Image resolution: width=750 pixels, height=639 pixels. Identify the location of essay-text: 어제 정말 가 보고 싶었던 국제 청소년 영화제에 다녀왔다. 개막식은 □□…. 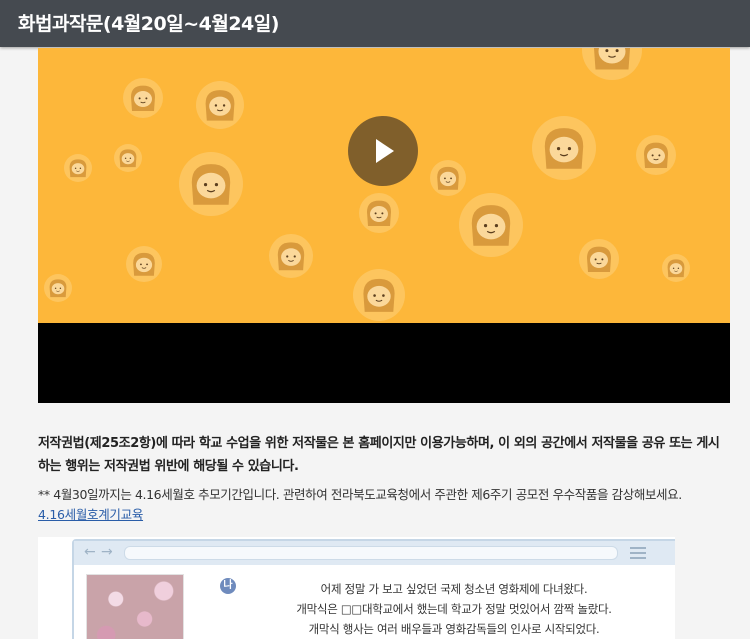
(454, 609).